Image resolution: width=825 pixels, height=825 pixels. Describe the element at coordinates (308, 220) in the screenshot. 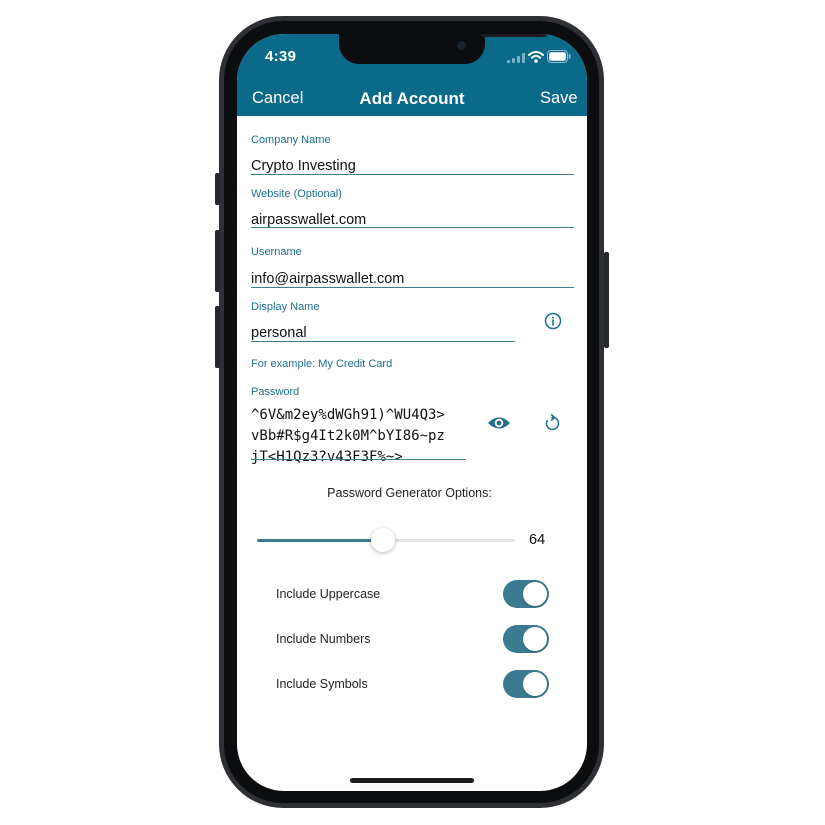

I see `website-field: airpasswallet.com` at that location.